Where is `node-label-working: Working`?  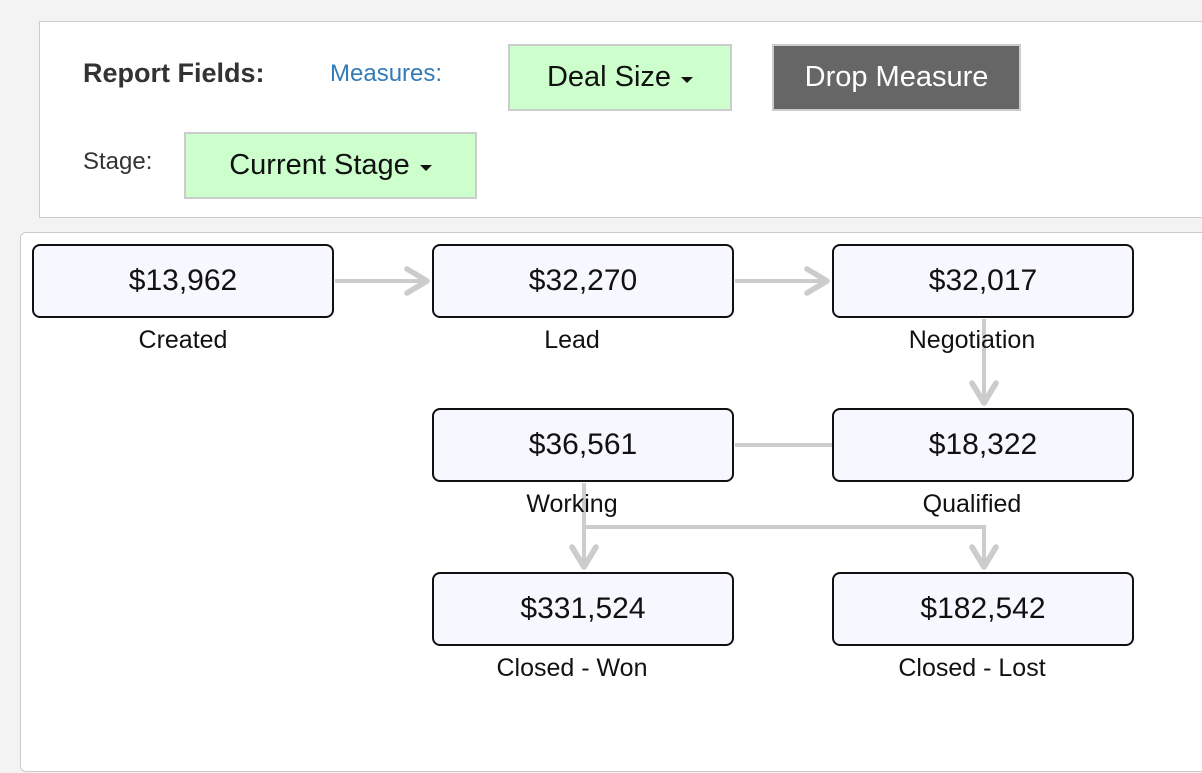
node-label-working: Working is located at coordinates (572, 504).